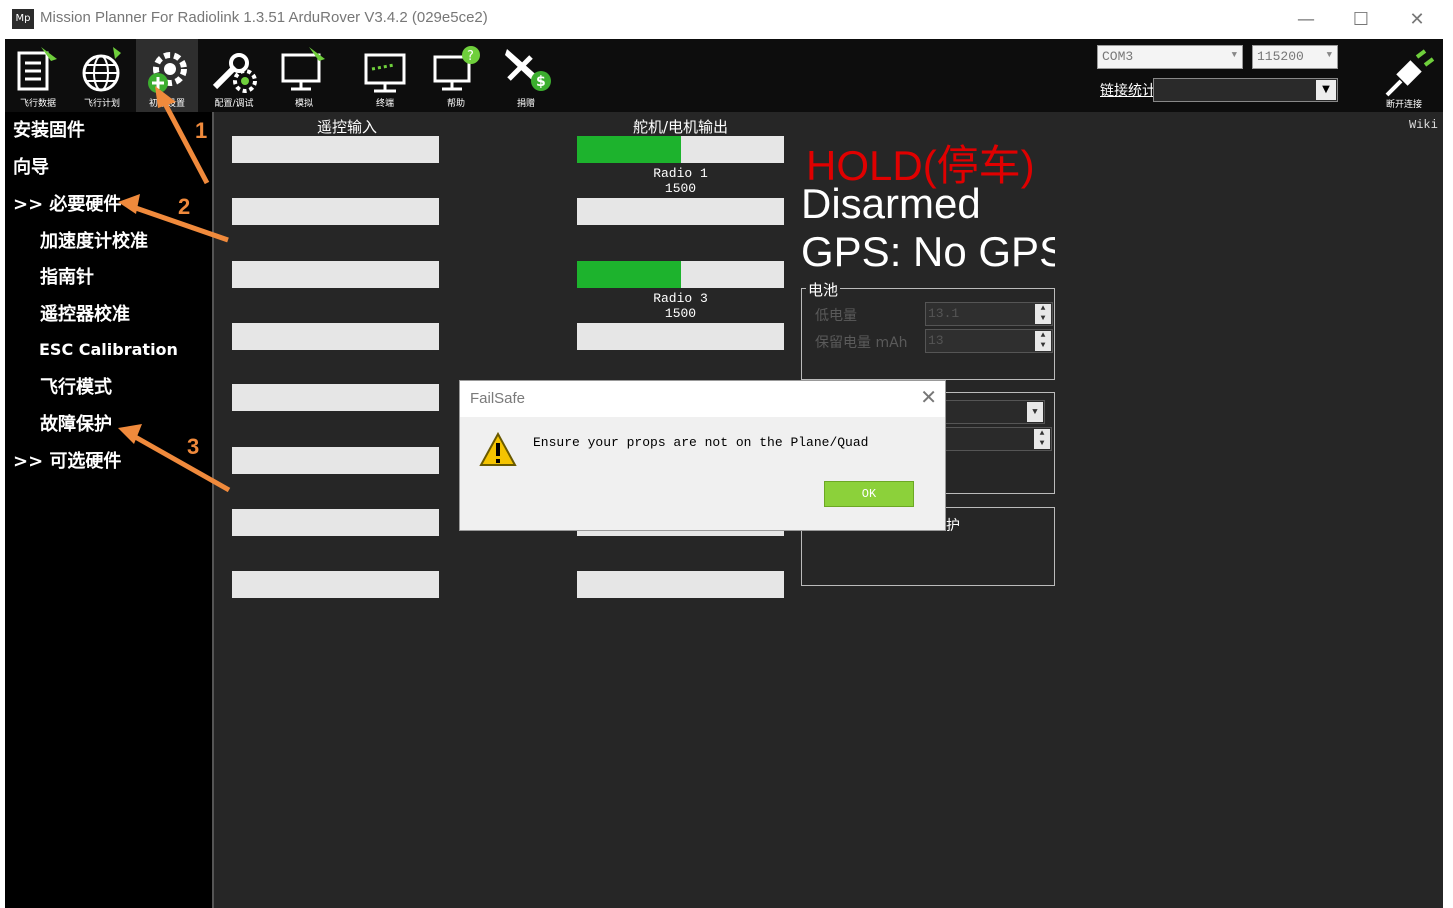 This screenshot has width=1453, height=908. Describe the element at coordinates (193, 446) in the screenshot. I see `callout-number-3: 3` at that location.